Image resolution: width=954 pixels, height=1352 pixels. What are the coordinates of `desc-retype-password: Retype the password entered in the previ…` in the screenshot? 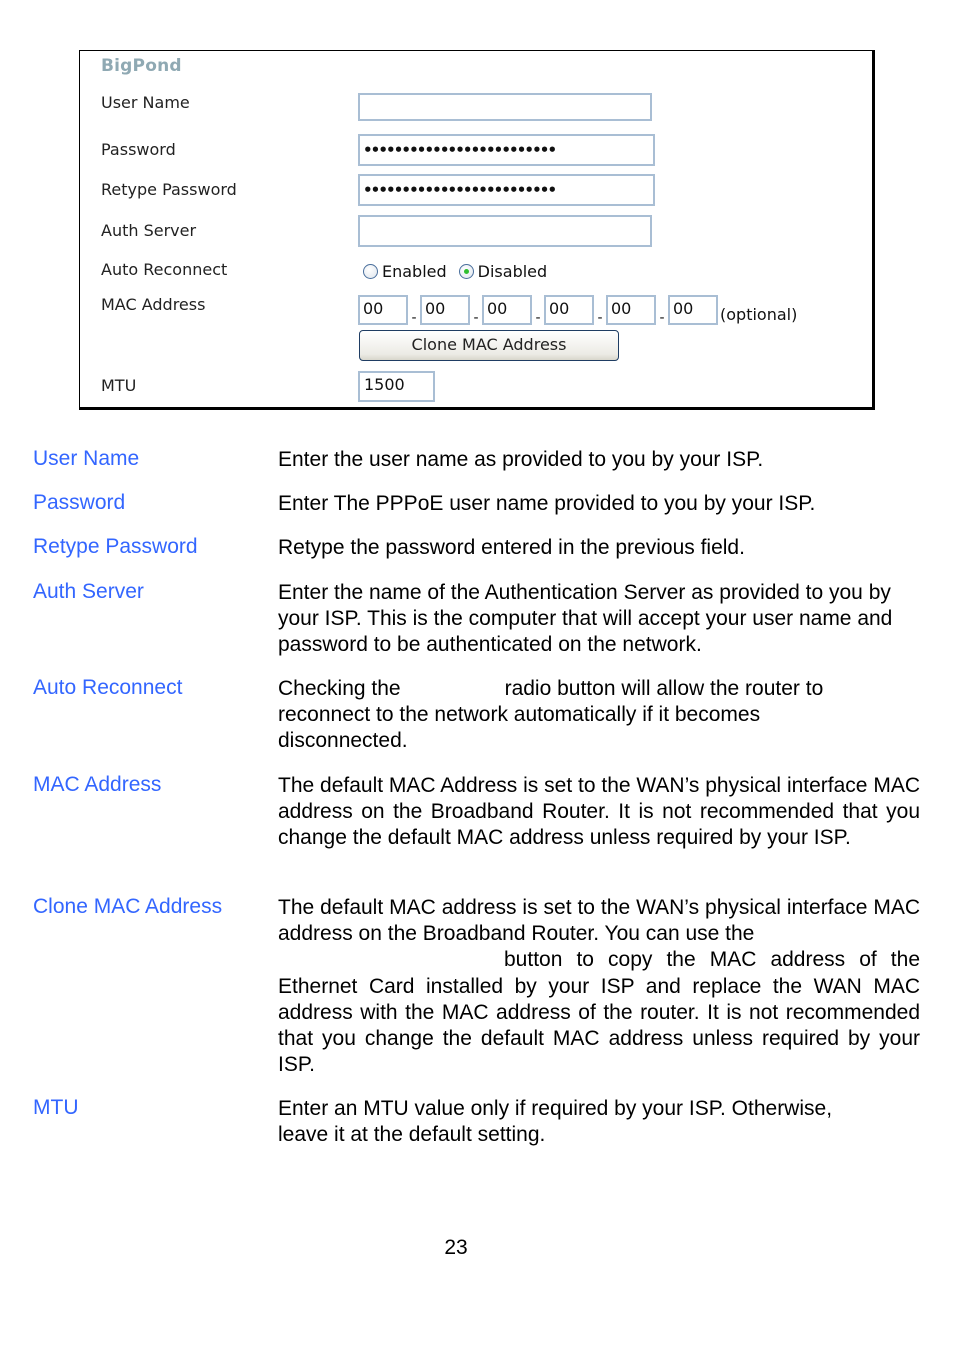 It's located at (511, 547).